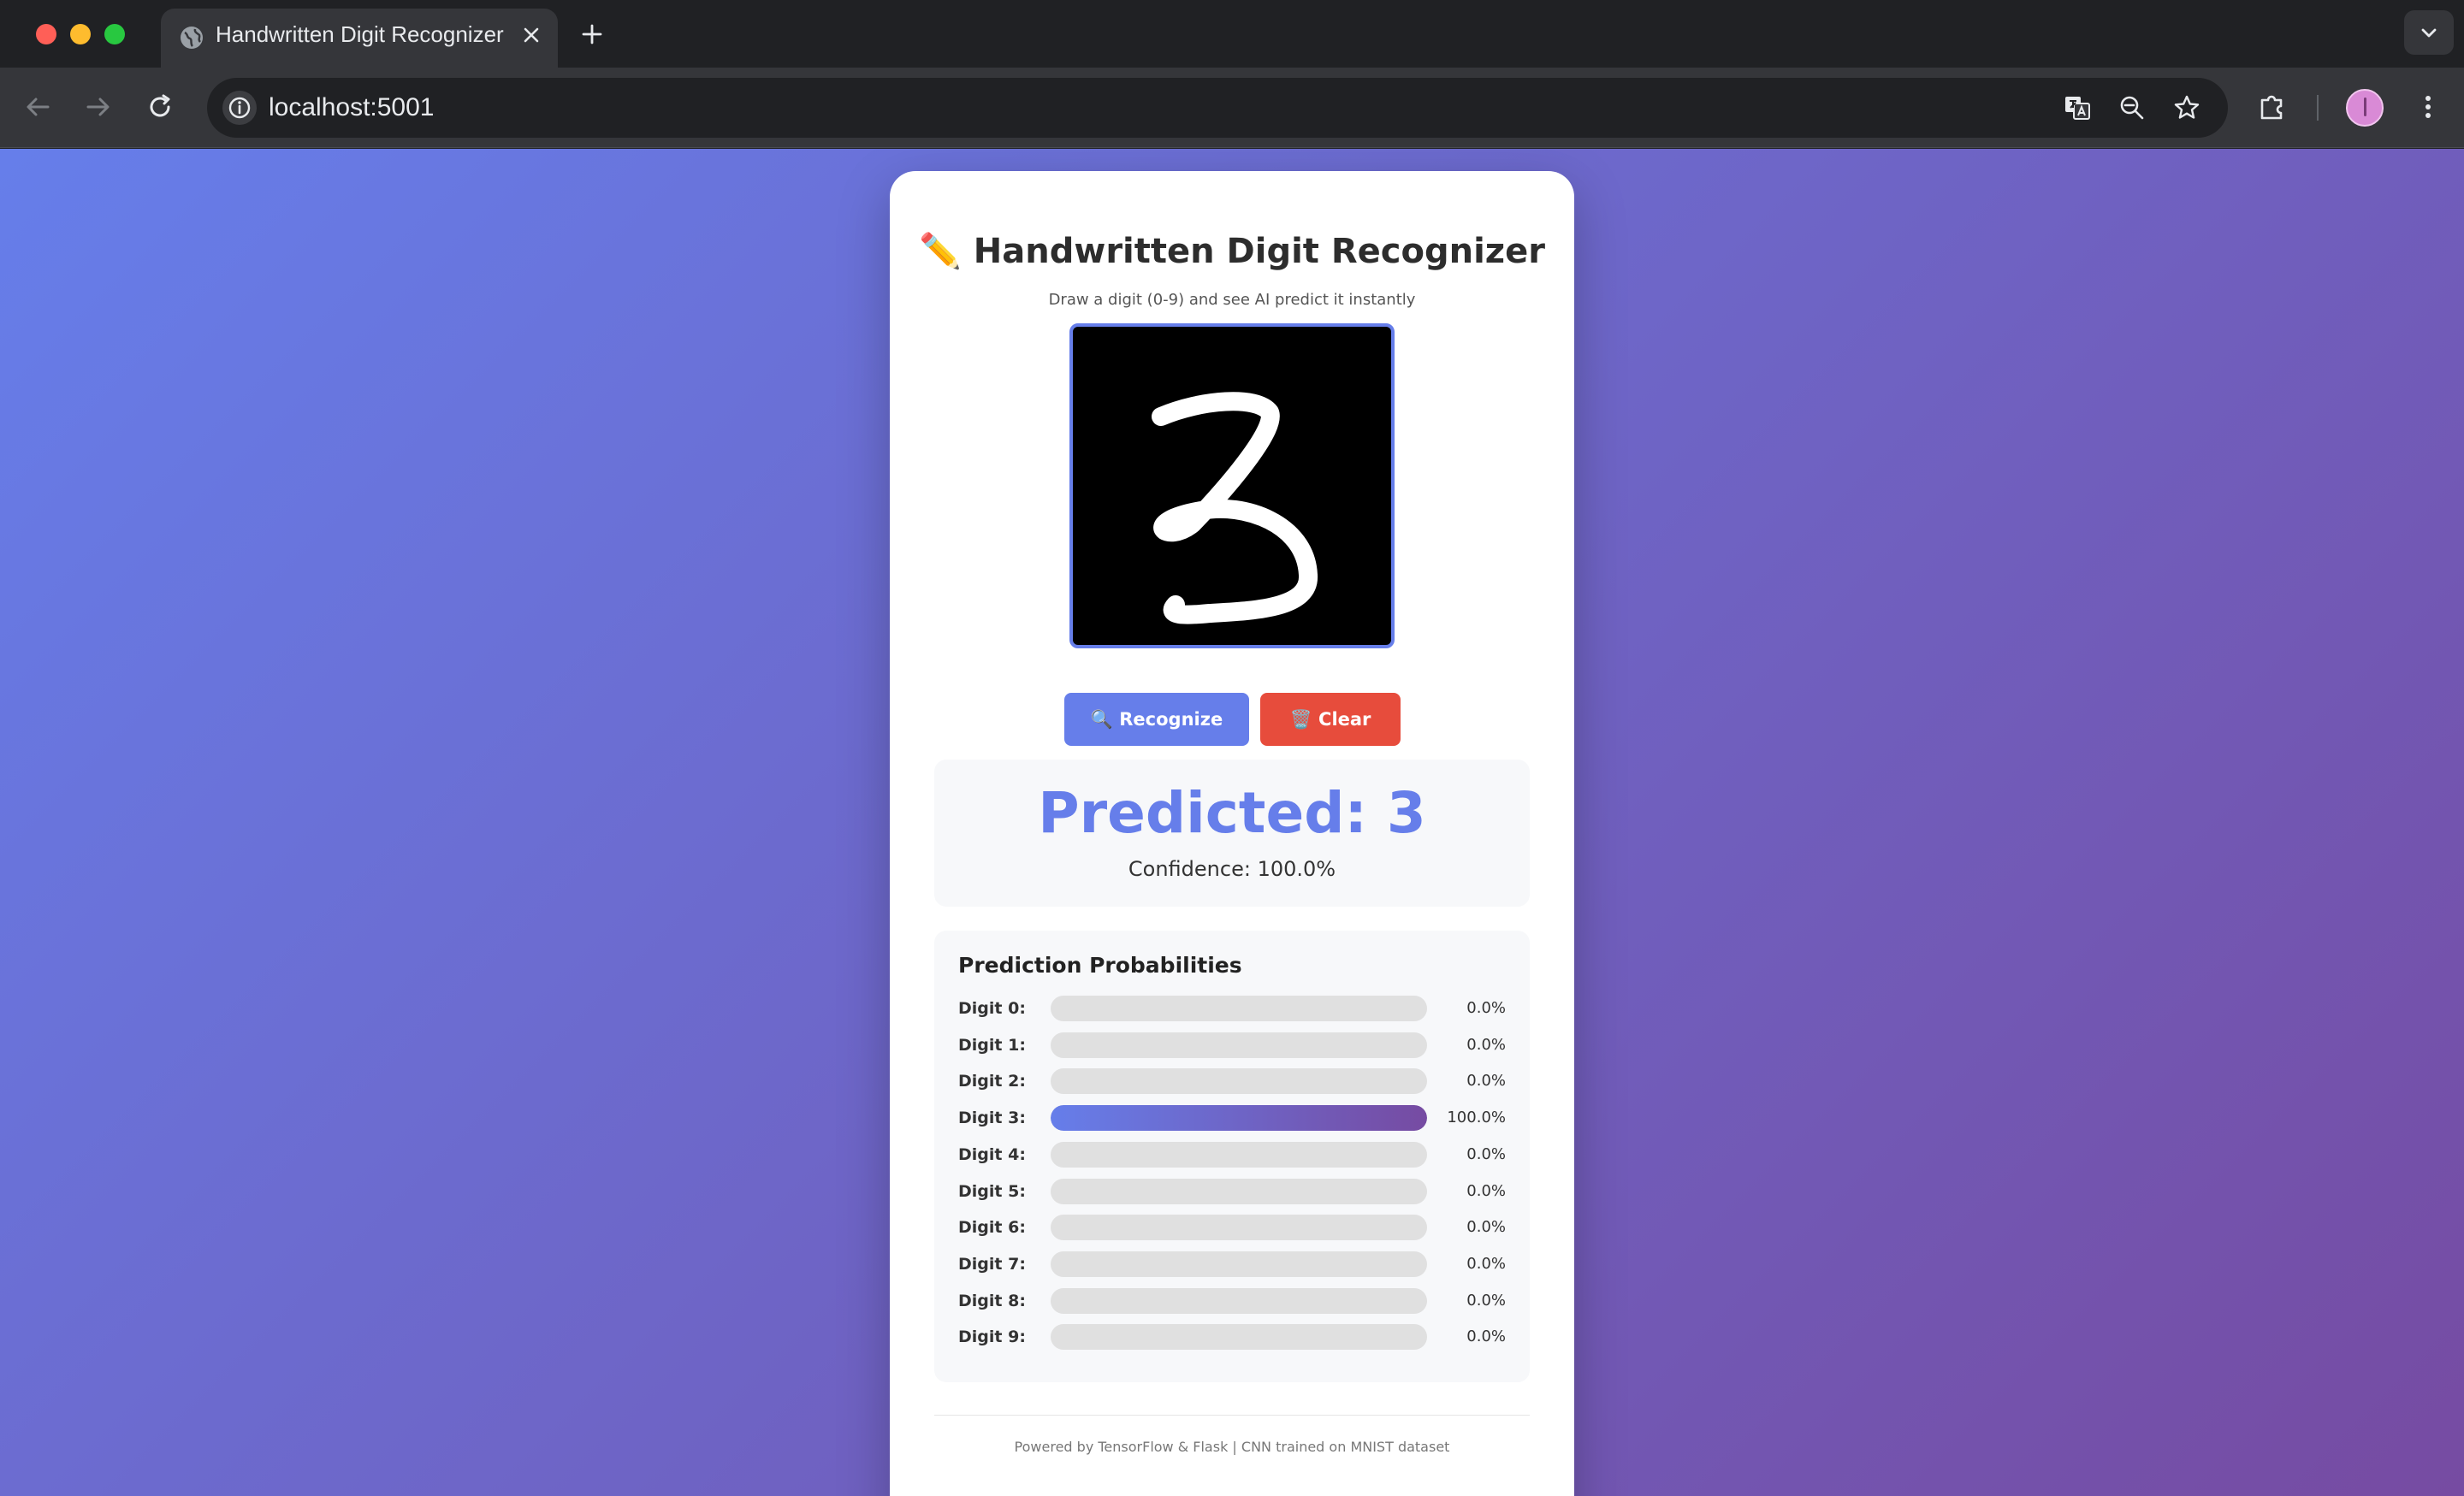 This screenshot has width=2464, height=1496. I want to click on chevron-down-icon, so click(2429, 33).